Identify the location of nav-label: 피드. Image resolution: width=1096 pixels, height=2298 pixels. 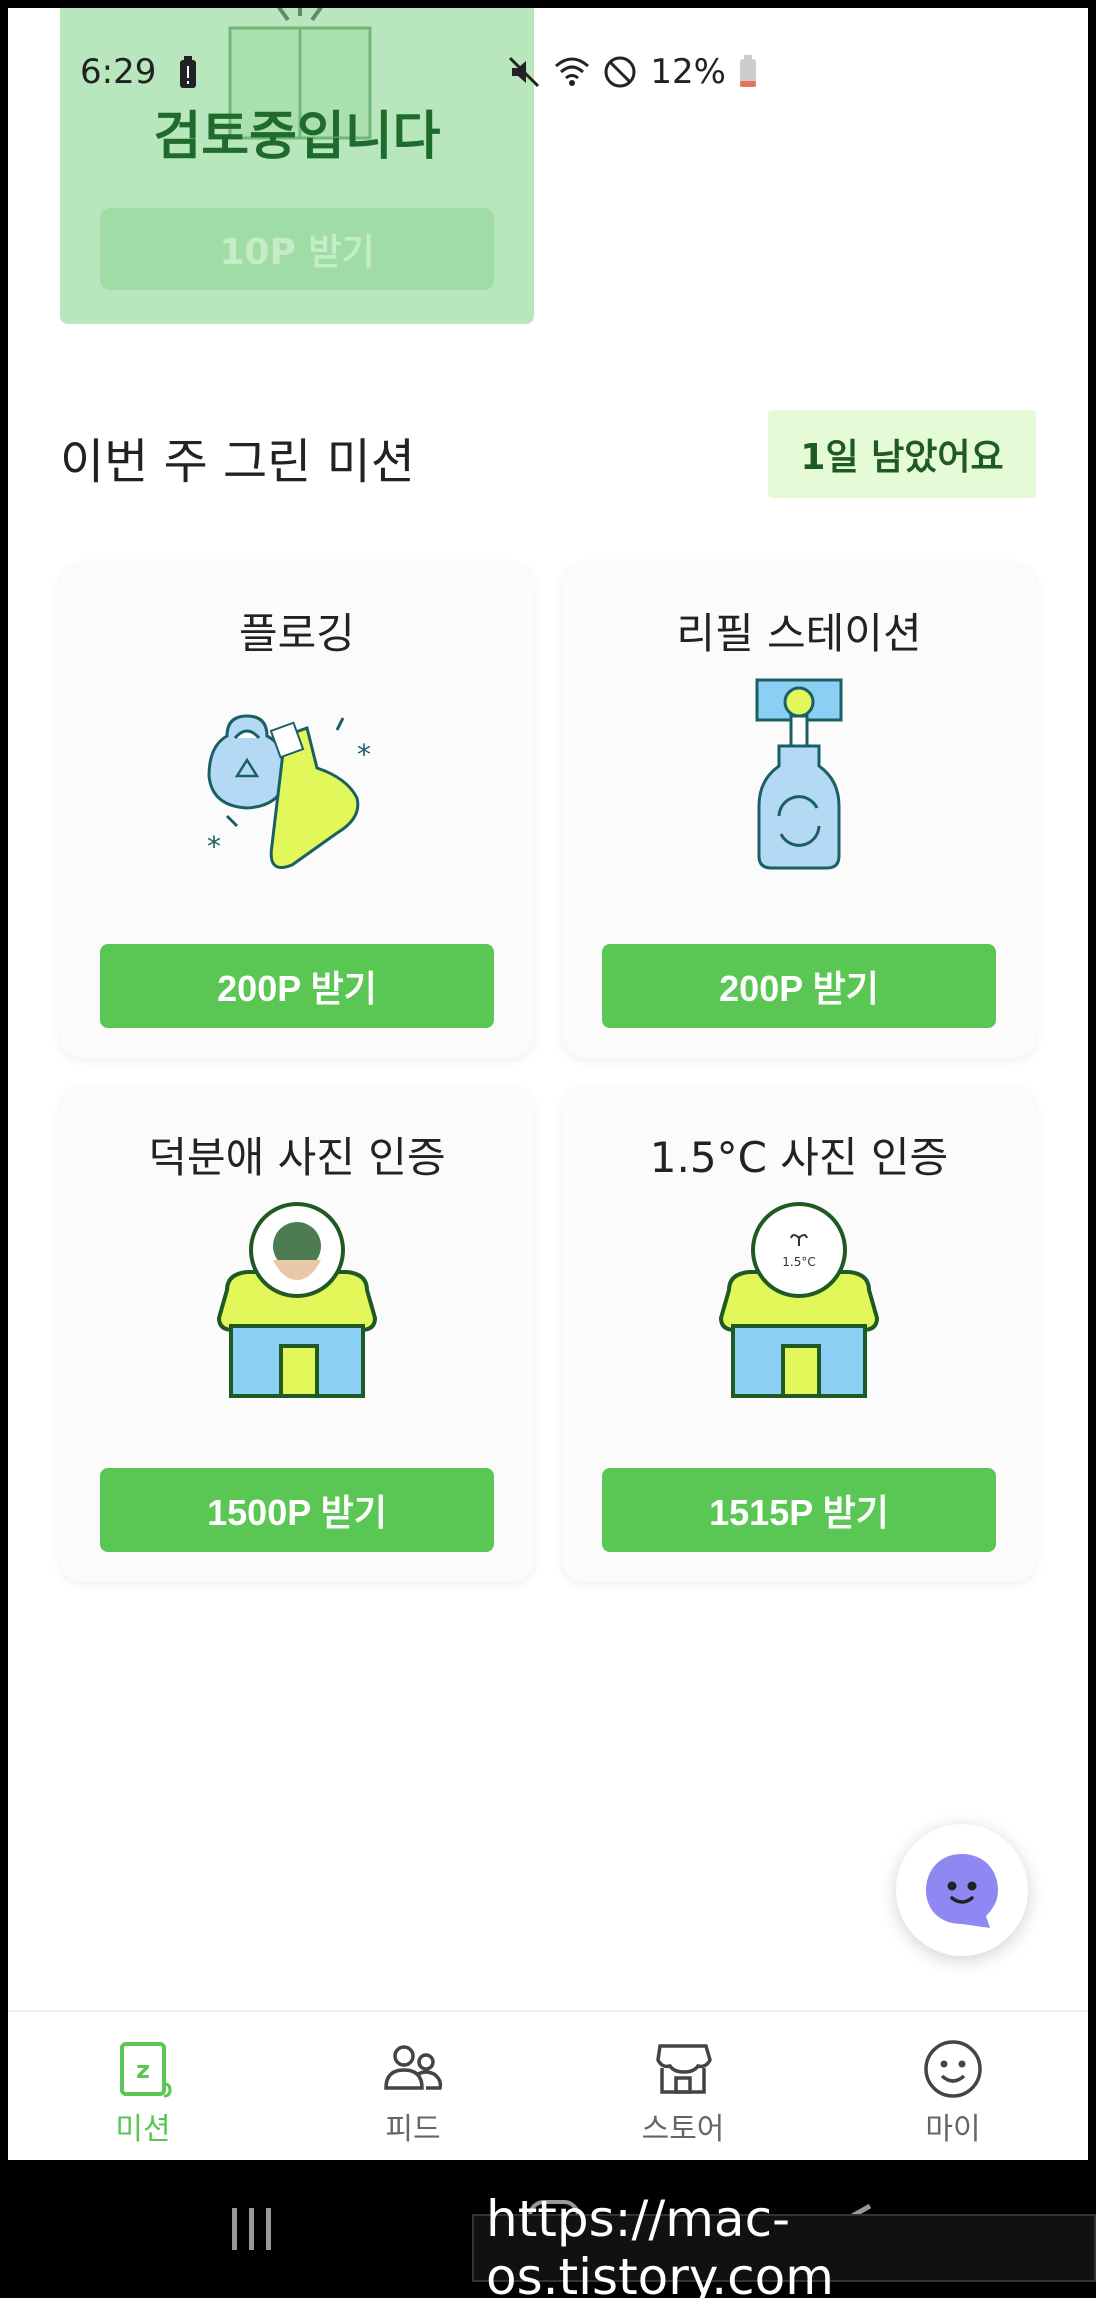
(413, 2129).